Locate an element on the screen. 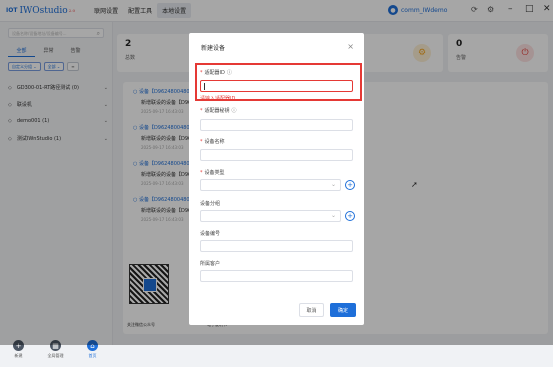  field-label: 适配器秘钥 is located at coordinates (217, 111).